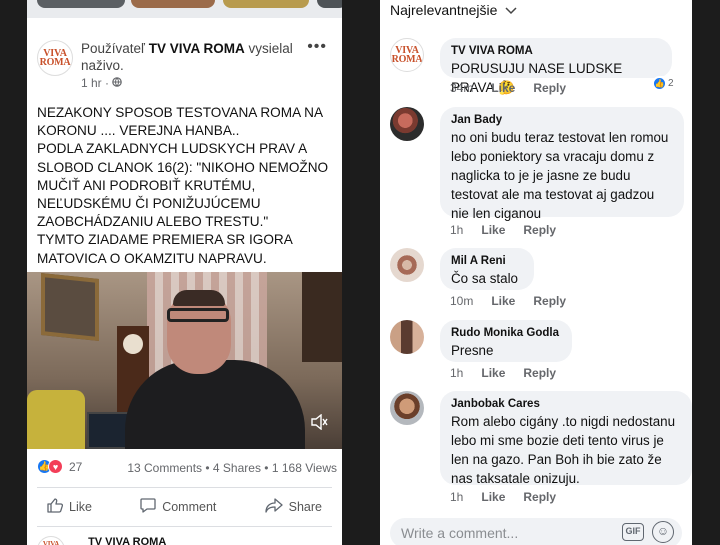  Describe the element at coordinates (76, 466) in the screenshot. I see `reactions-count: 27` at that location.